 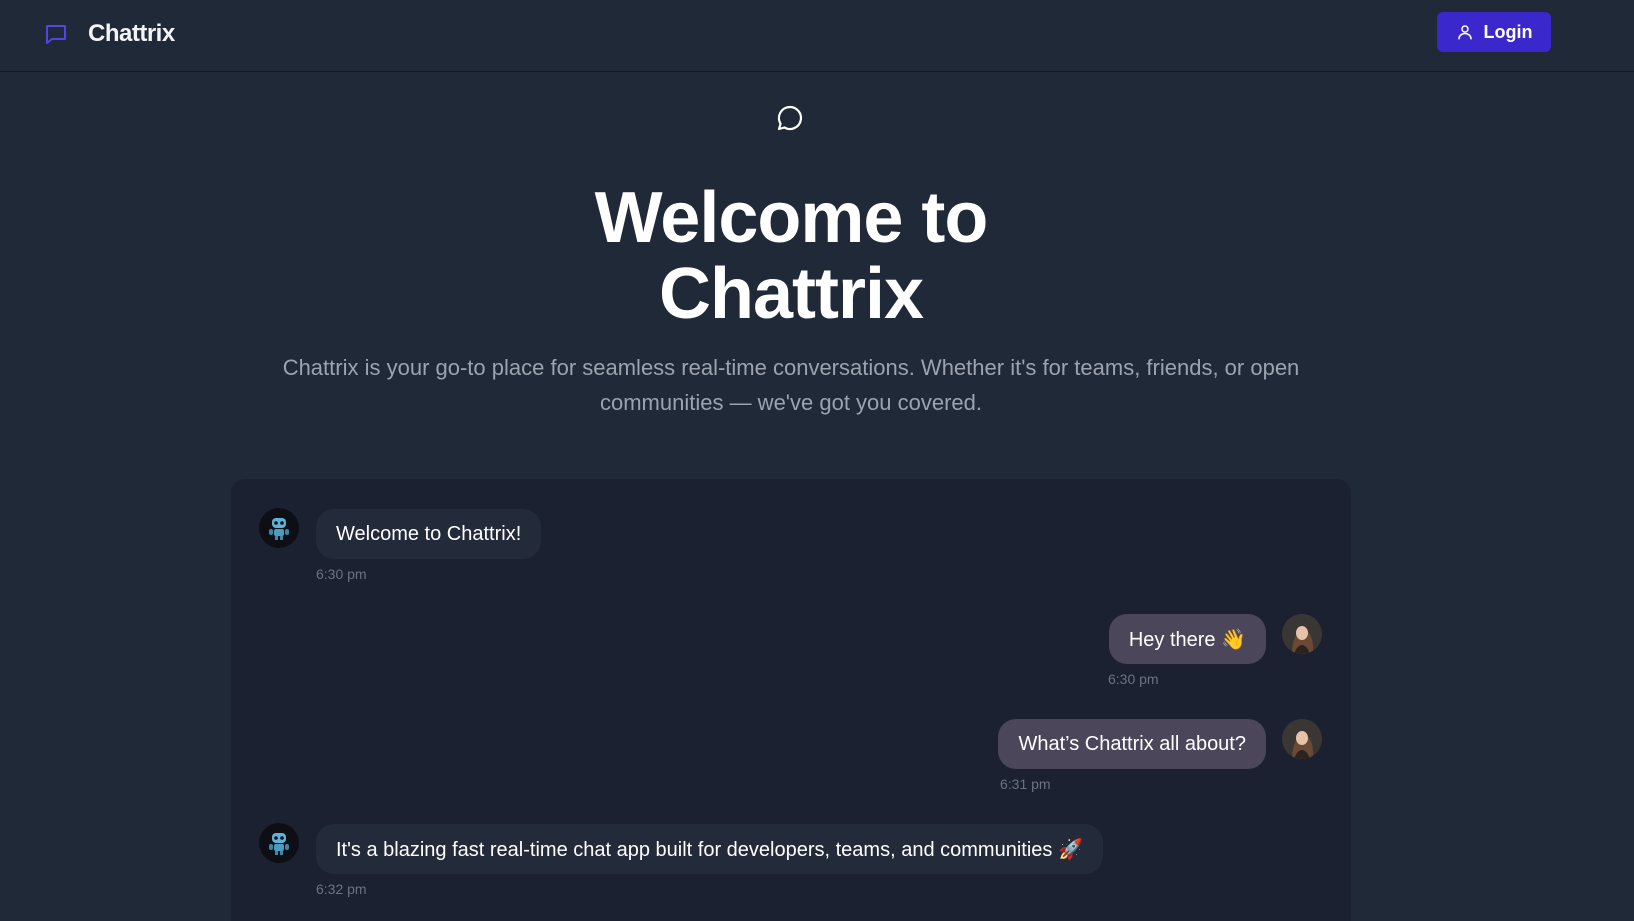 I want to click on brand: Chattrix, so click(x=109, y=34).